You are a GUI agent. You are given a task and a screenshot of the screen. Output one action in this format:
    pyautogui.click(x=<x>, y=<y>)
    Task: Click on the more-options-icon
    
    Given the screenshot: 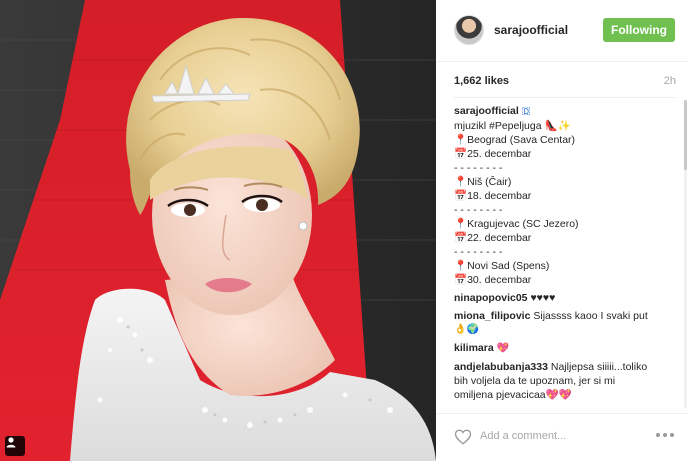 What is the action you would take?
    pyautogui.click(x=666, y=436)
    